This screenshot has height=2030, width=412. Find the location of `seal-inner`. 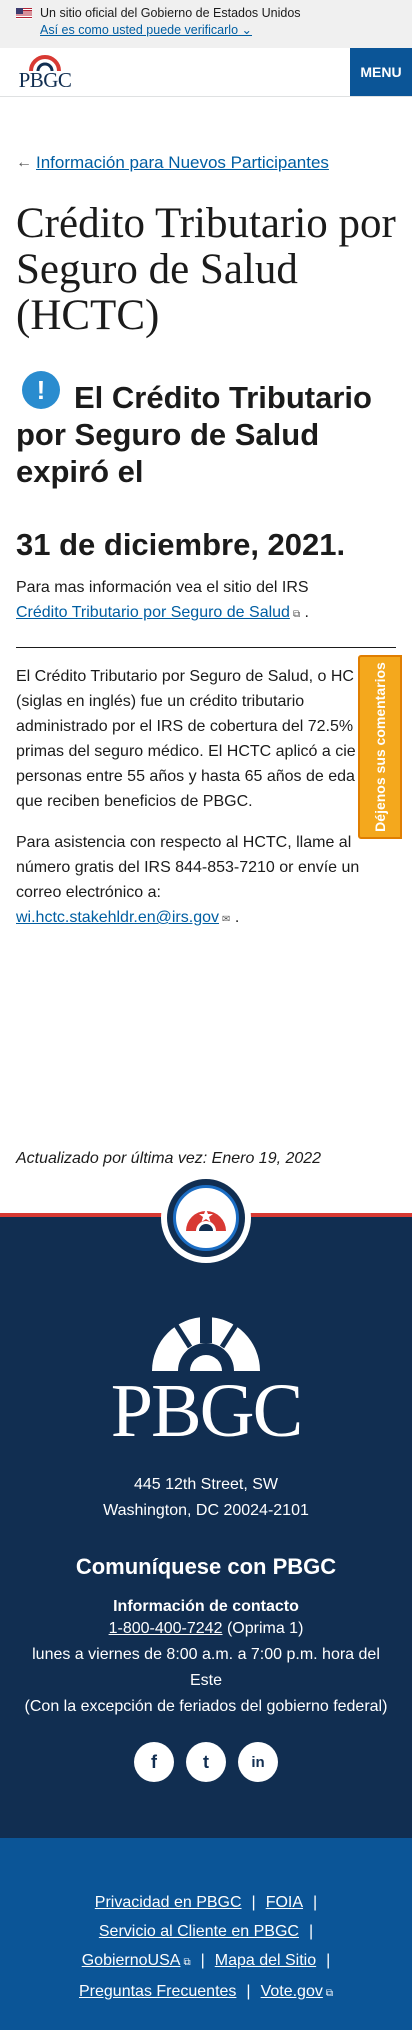

seal-inner is located at coordinates (206, 1218).